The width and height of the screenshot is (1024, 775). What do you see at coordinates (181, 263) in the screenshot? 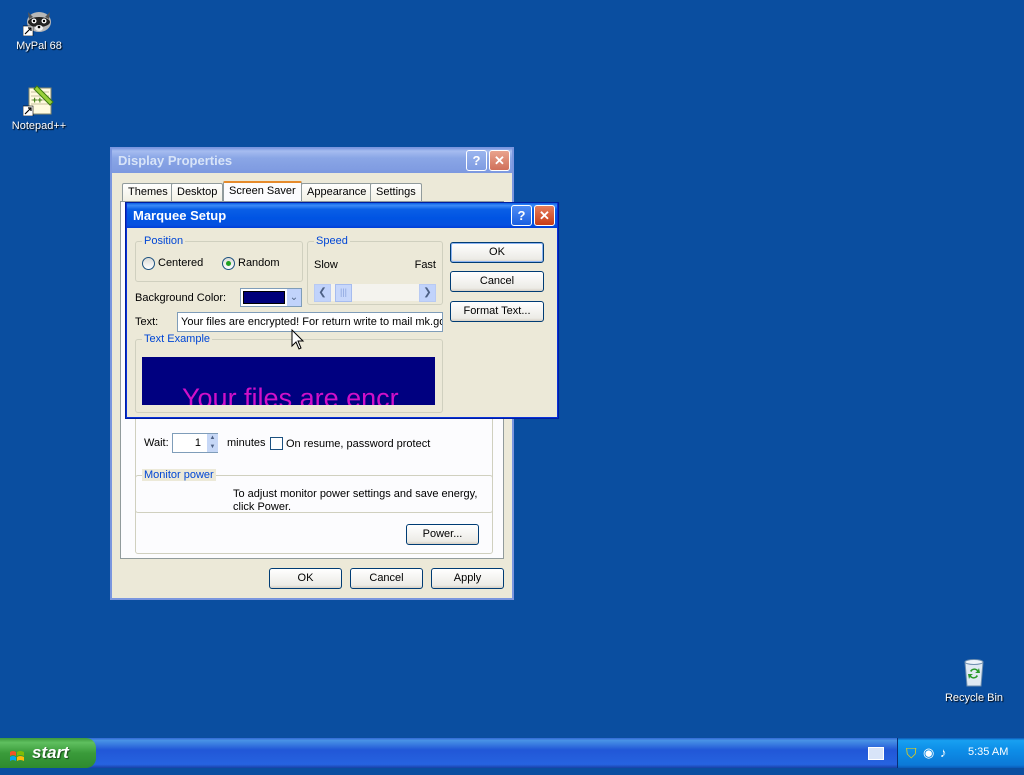
I see `radio-centered-label: Centered` at bounding box center [181, 263].